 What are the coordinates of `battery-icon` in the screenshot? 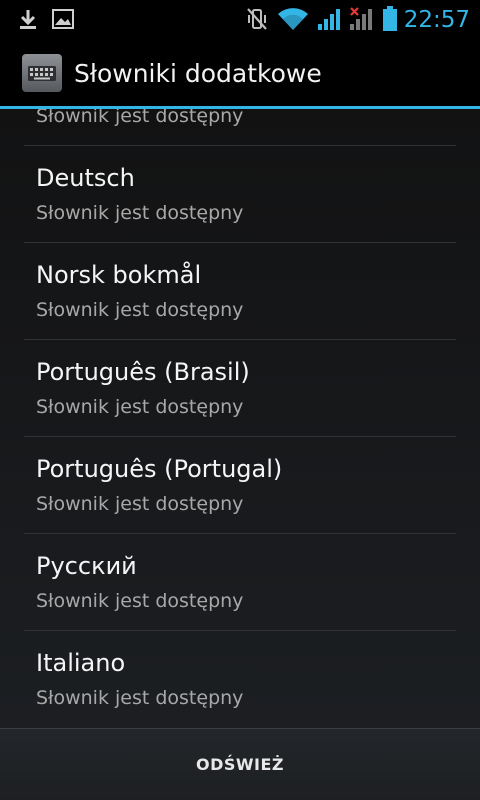 It's located at (390, 19).